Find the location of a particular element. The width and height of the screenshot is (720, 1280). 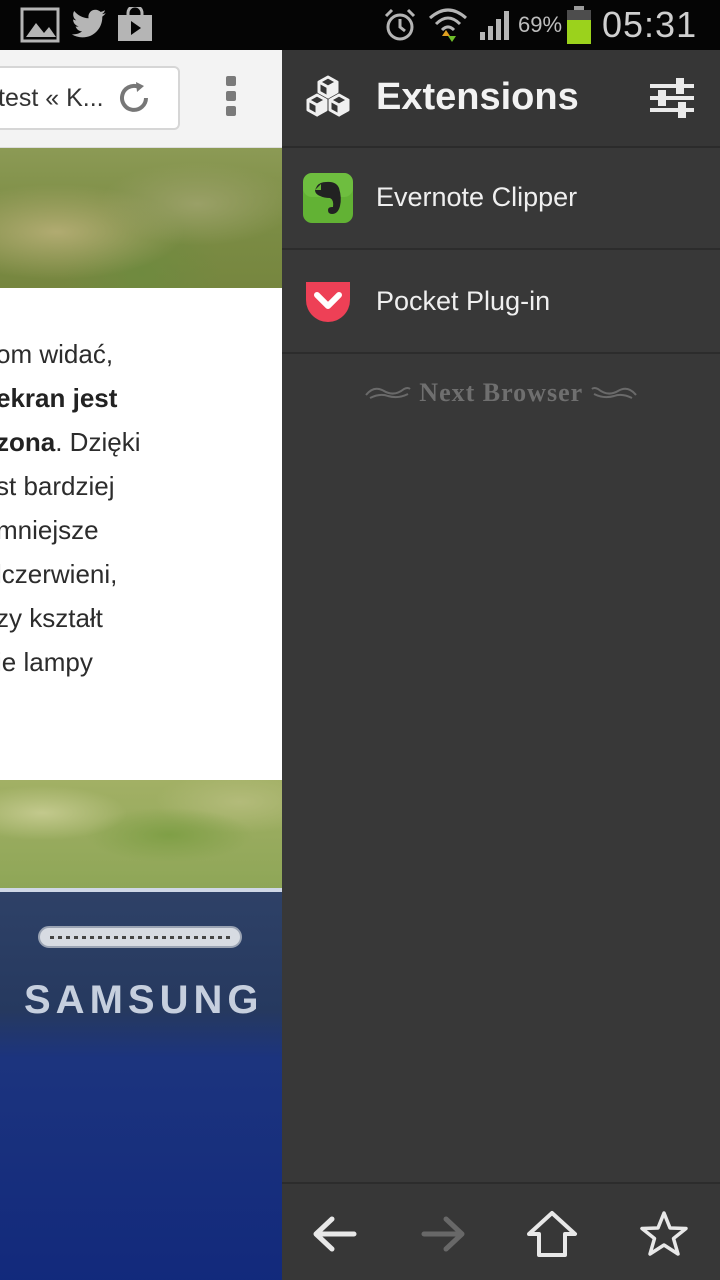

gallery-icon is located at coordinates (40, 25).